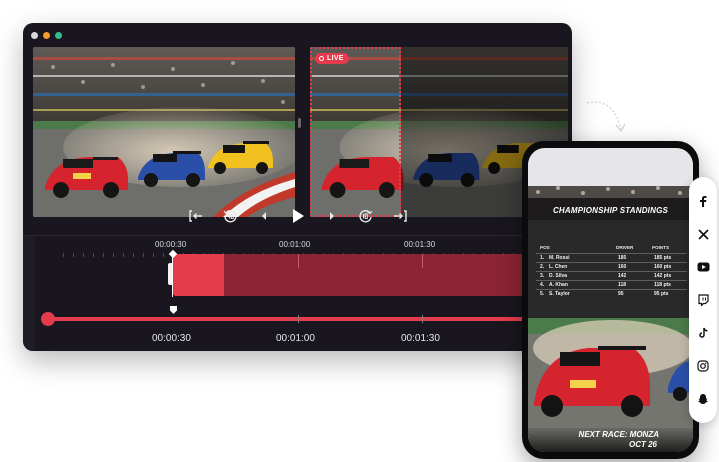  I want to click on row-driver: 185, so click(622, 258).